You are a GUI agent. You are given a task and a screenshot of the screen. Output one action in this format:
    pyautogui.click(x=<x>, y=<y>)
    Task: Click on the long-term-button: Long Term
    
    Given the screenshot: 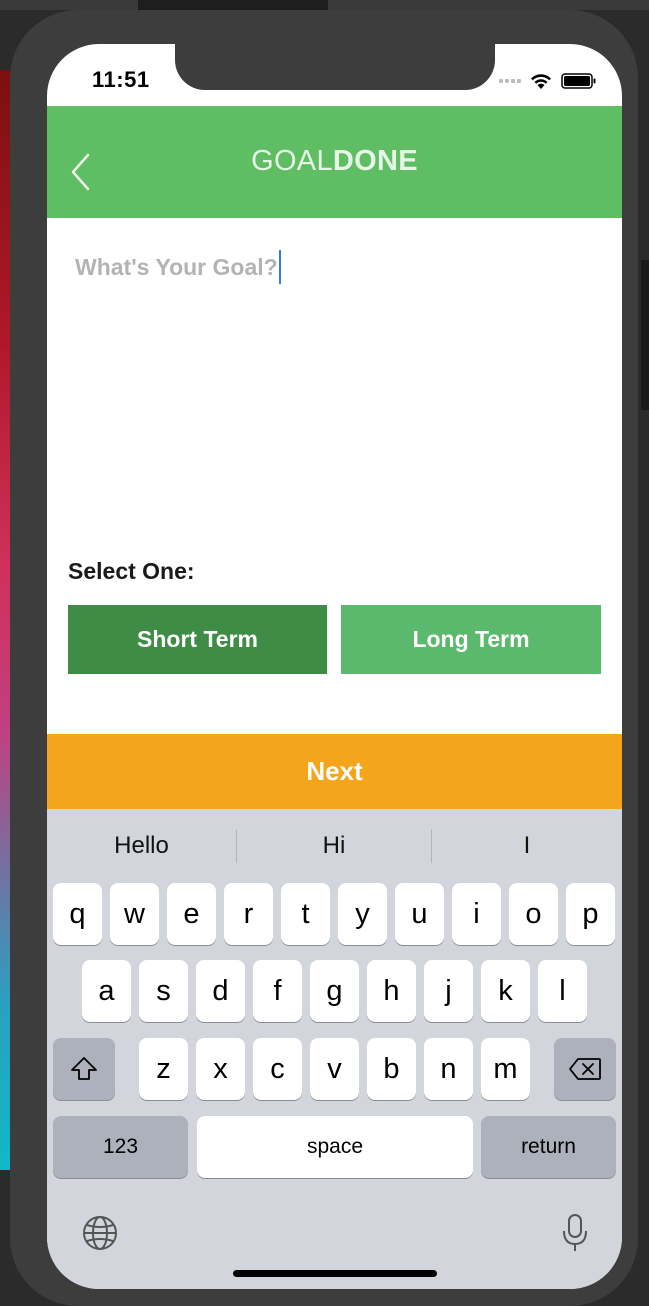 What is the action you would take?
    pyautogui.click(x=471, y=639)
    